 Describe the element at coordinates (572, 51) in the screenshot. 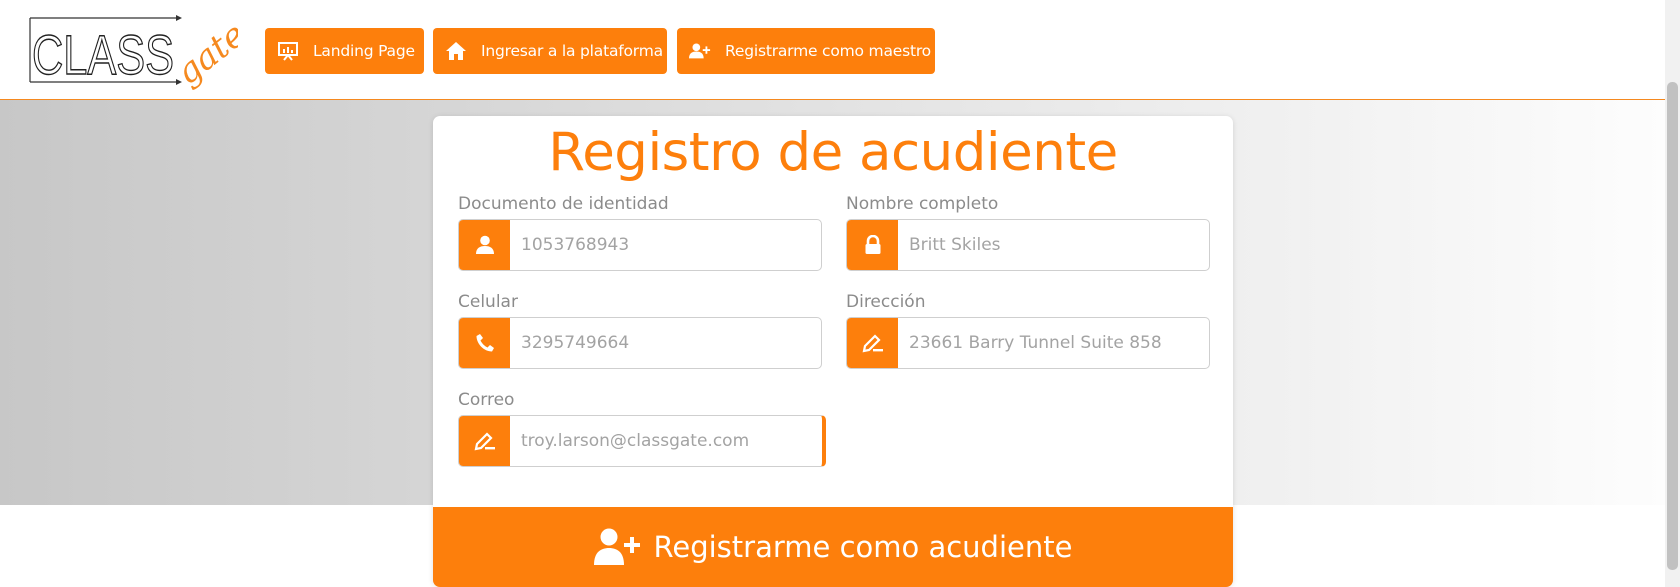

I see `login-platform-label: Ingresar a la plataforma` at that location.